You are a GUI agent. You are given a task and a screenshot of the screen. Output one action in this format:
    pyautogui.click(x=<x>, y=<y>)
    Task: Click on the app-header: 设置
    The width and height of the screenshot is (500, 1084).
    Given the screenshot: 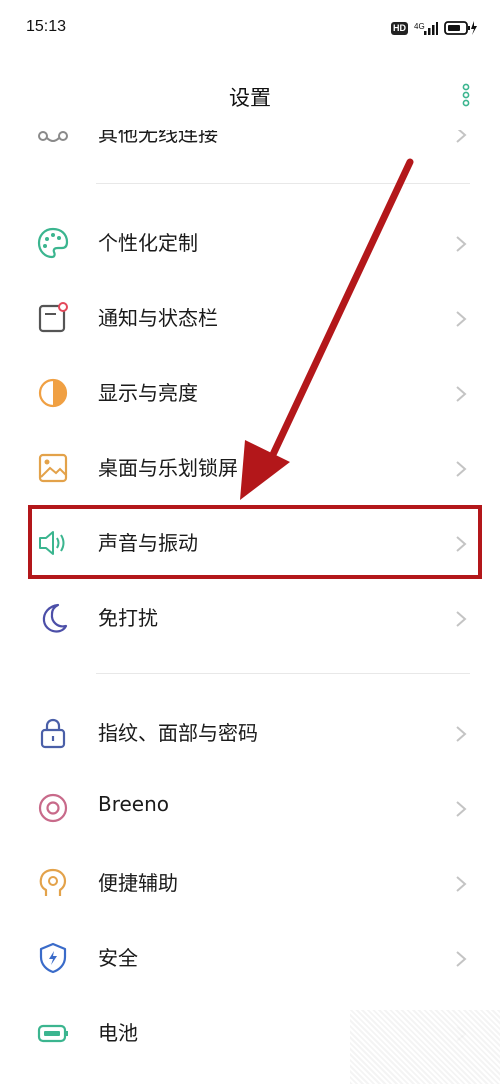 What is the action you would take?
    pyautogui.click(x=250, y=95)
    